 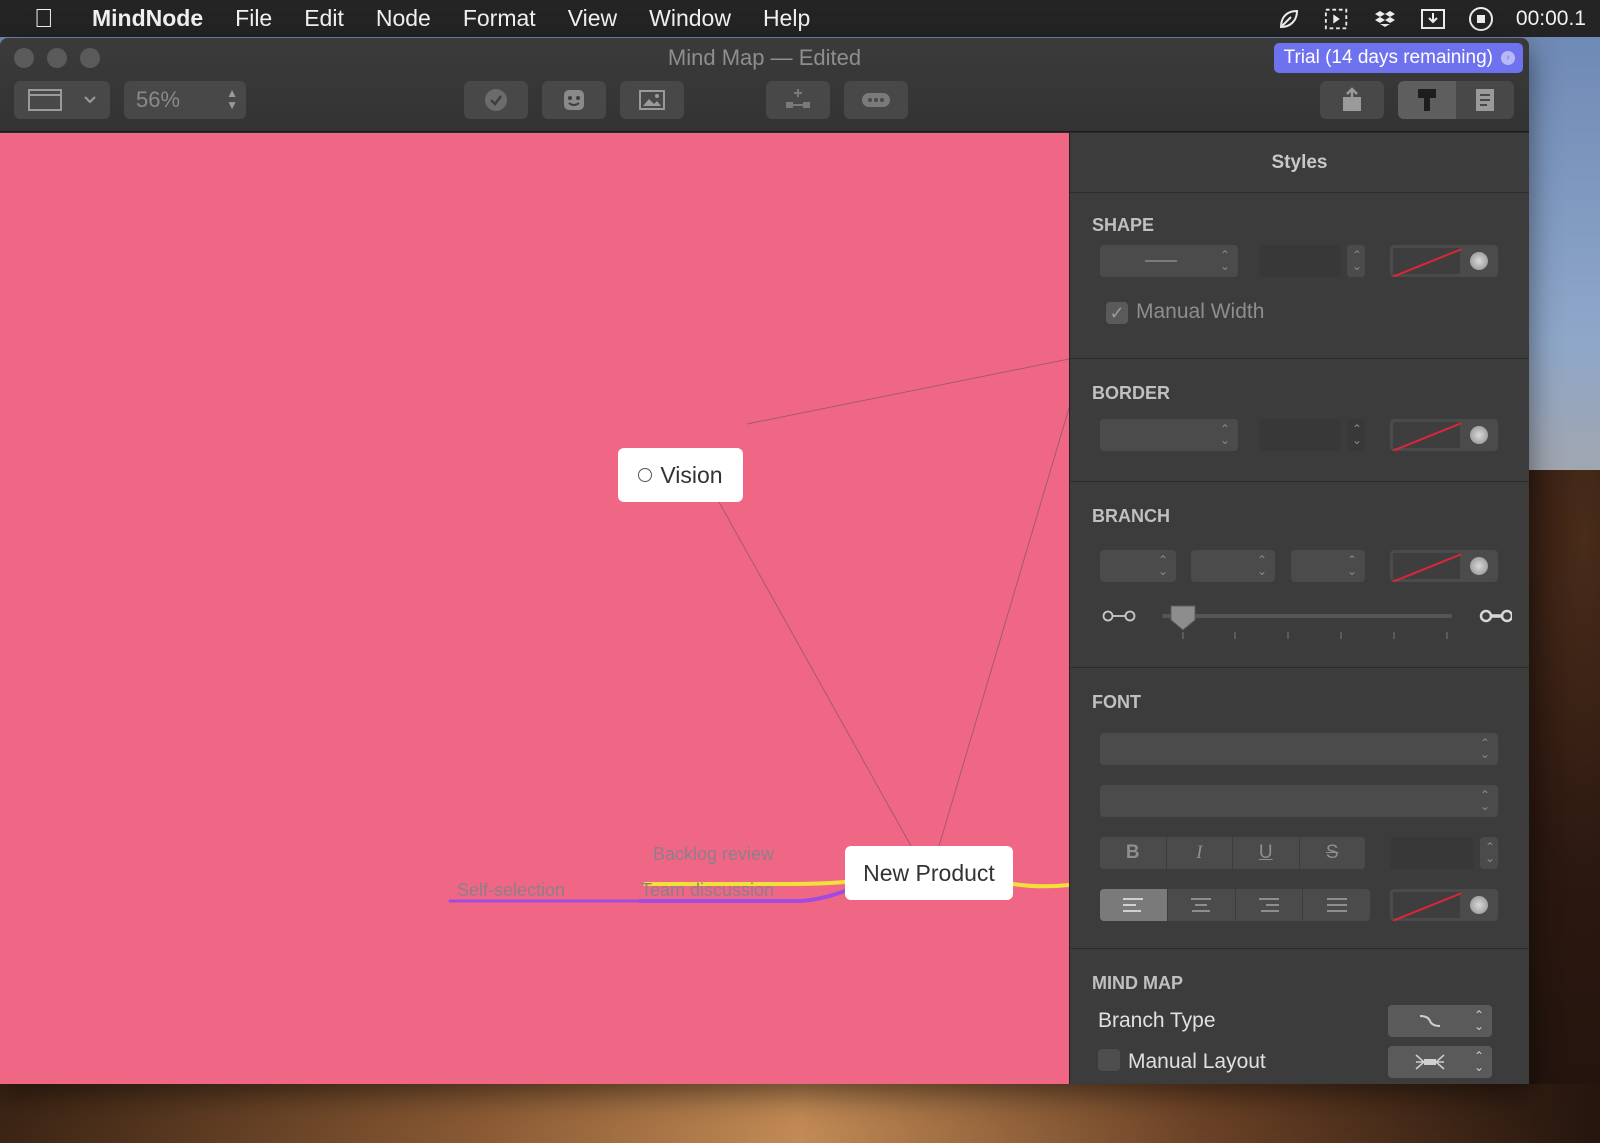 What do you see at coordinates (1040, 885) in the screenshot?
I see `branch-offscreen-line` at bounding box center [1040, 885].